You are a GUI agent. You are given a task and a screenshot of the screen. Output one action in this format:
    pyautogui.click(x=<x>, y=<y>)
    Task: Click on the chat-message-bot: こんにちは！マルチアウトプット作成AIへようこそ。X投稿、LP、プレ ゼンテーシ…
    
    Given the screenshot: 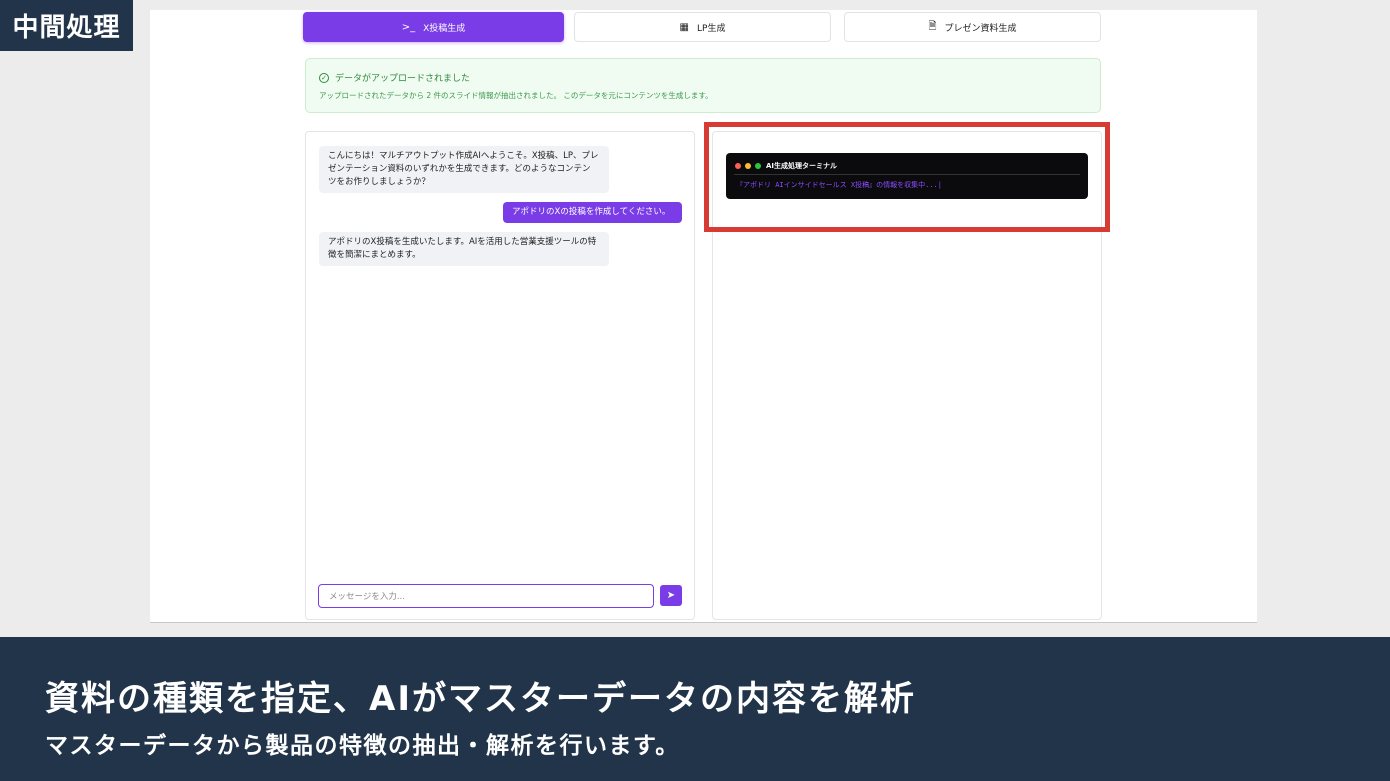 What is the action you would take?
    pyautogui.click(x=464, y=169)
    